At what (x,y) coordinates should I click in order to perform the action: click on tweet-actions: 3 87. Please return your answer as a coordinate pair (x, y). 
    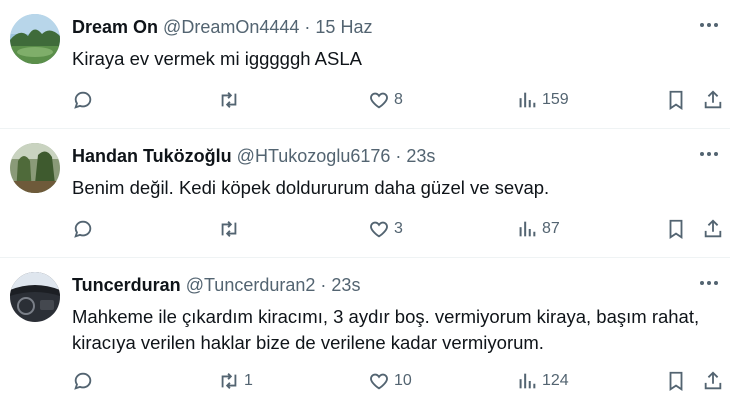
    Looking at the image, I should click on (397, 229).